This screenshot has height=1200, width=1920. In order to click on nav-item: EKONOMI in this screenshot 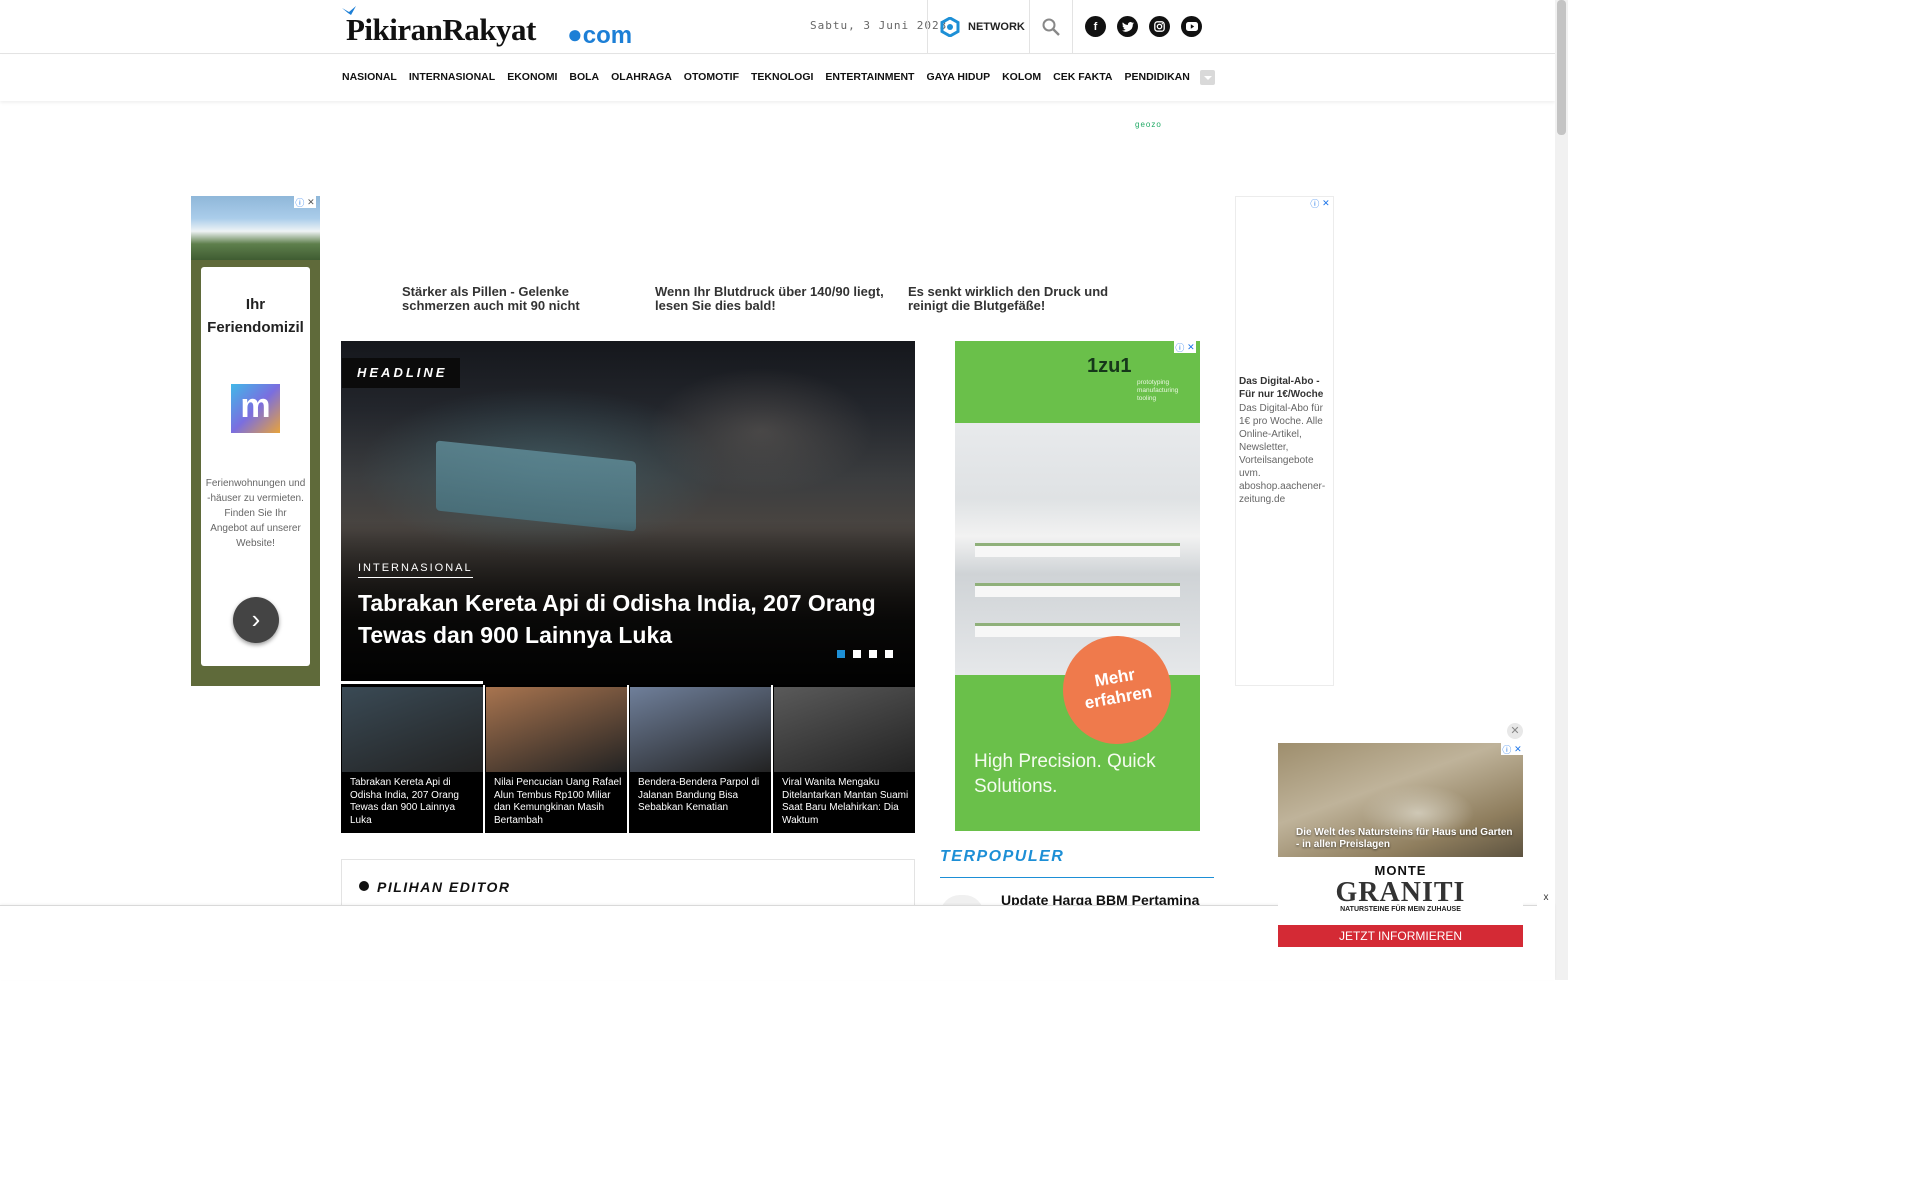, I will do `click(532, 77)`.